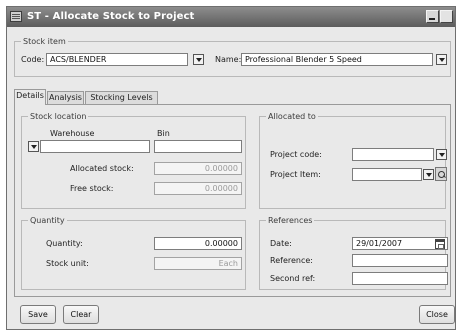 This screenshot has width=458, height=333. I want to click on free-stock-value: 0.00000, so click(198, 188).